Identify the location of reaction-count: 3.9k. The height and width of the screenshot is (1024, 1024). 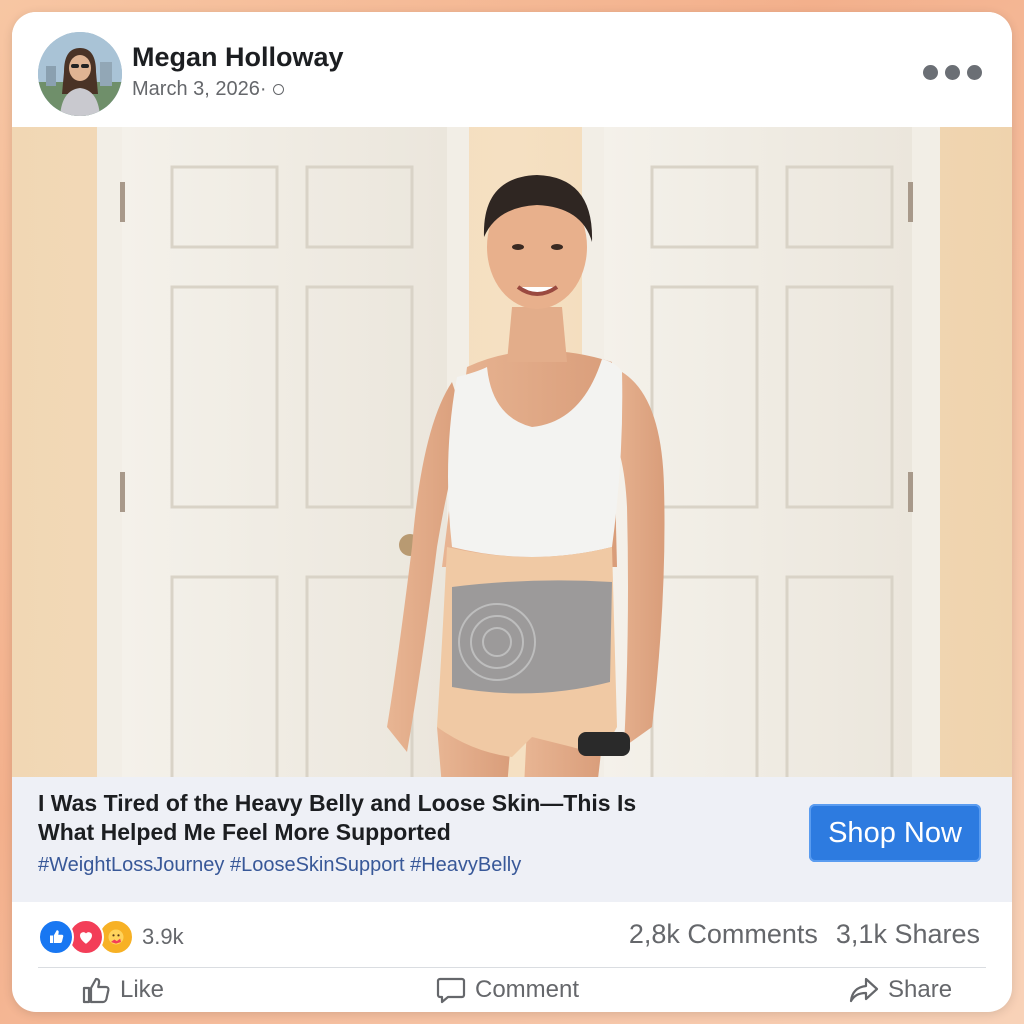
(163, 936).